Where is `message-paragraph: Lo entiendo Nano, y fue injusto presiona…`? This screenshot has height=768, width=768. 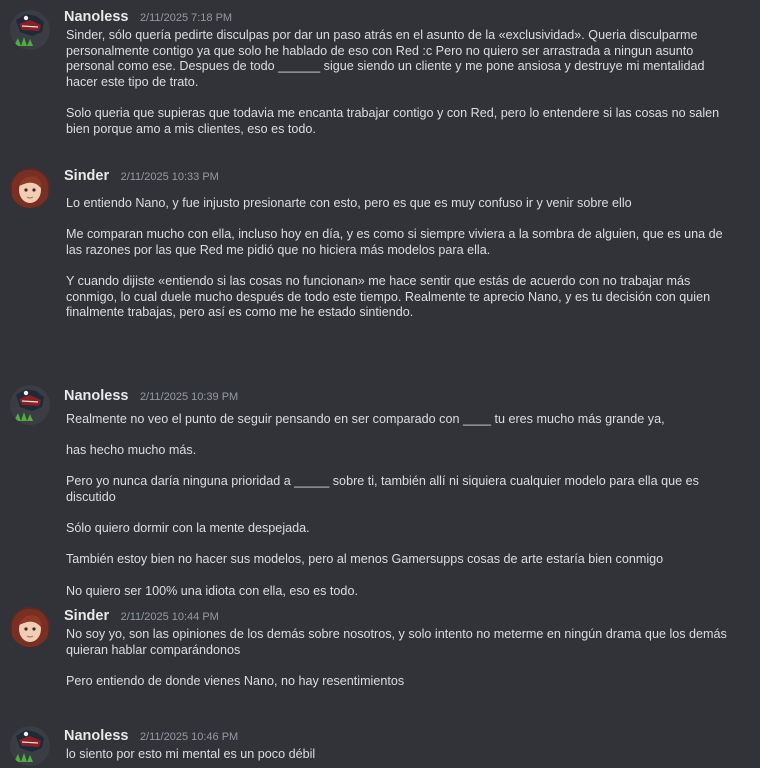 message-paragraph: Lo entiendo Nano, y fue injusto presiona… is located at coordinates (349, 203).